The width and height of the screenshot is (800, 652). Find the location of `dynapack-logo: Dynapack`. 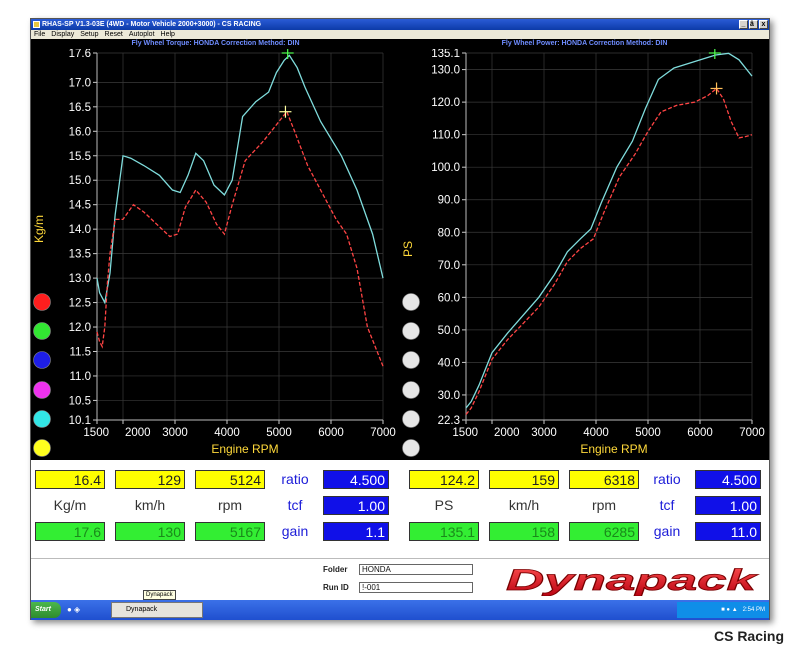

dynapack-logo: Dynapack is located at coordinates (632, 580).